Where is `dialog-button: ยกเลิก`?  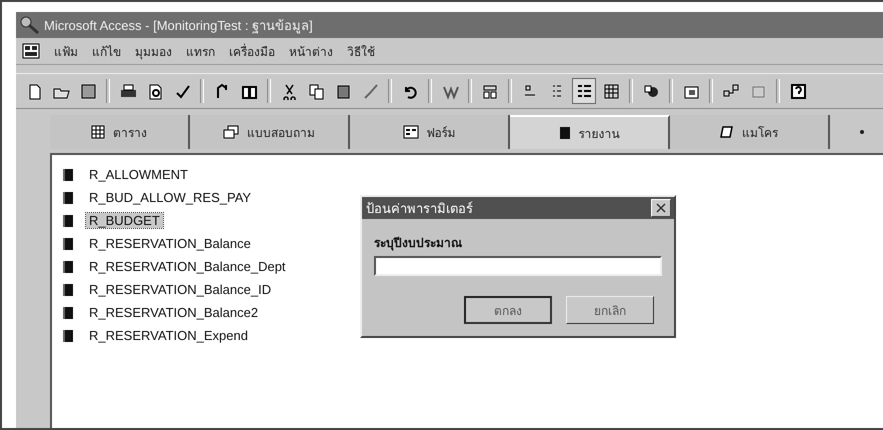
dialog-button: ยกเลิก is located at coordinates (610, 310).